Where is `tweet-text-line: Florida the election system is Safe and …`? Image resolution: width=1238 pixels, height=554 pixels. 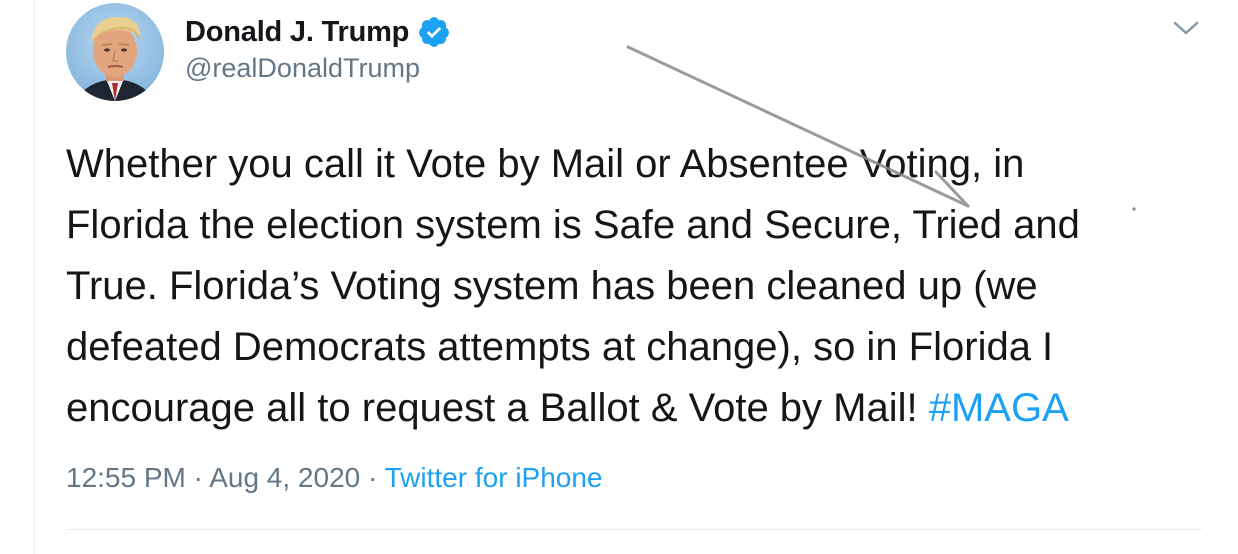
tweet-text-line: Florida the election system is Safe and … is located at coordinates (573, 225).